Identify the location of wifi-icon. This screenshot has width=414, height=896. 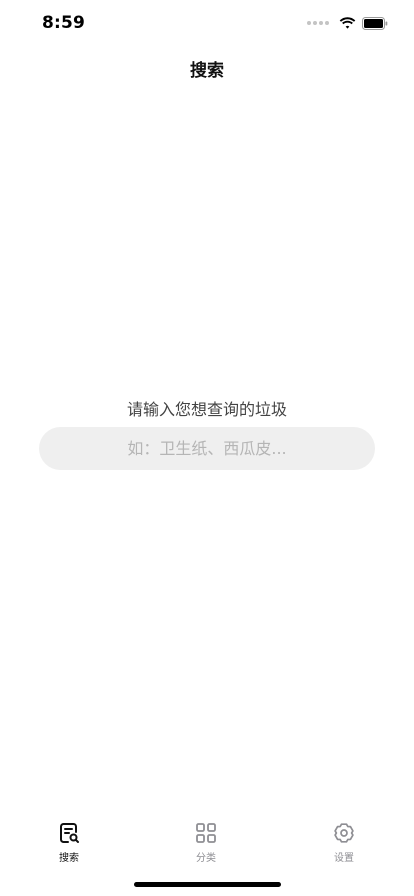
(347, 23).